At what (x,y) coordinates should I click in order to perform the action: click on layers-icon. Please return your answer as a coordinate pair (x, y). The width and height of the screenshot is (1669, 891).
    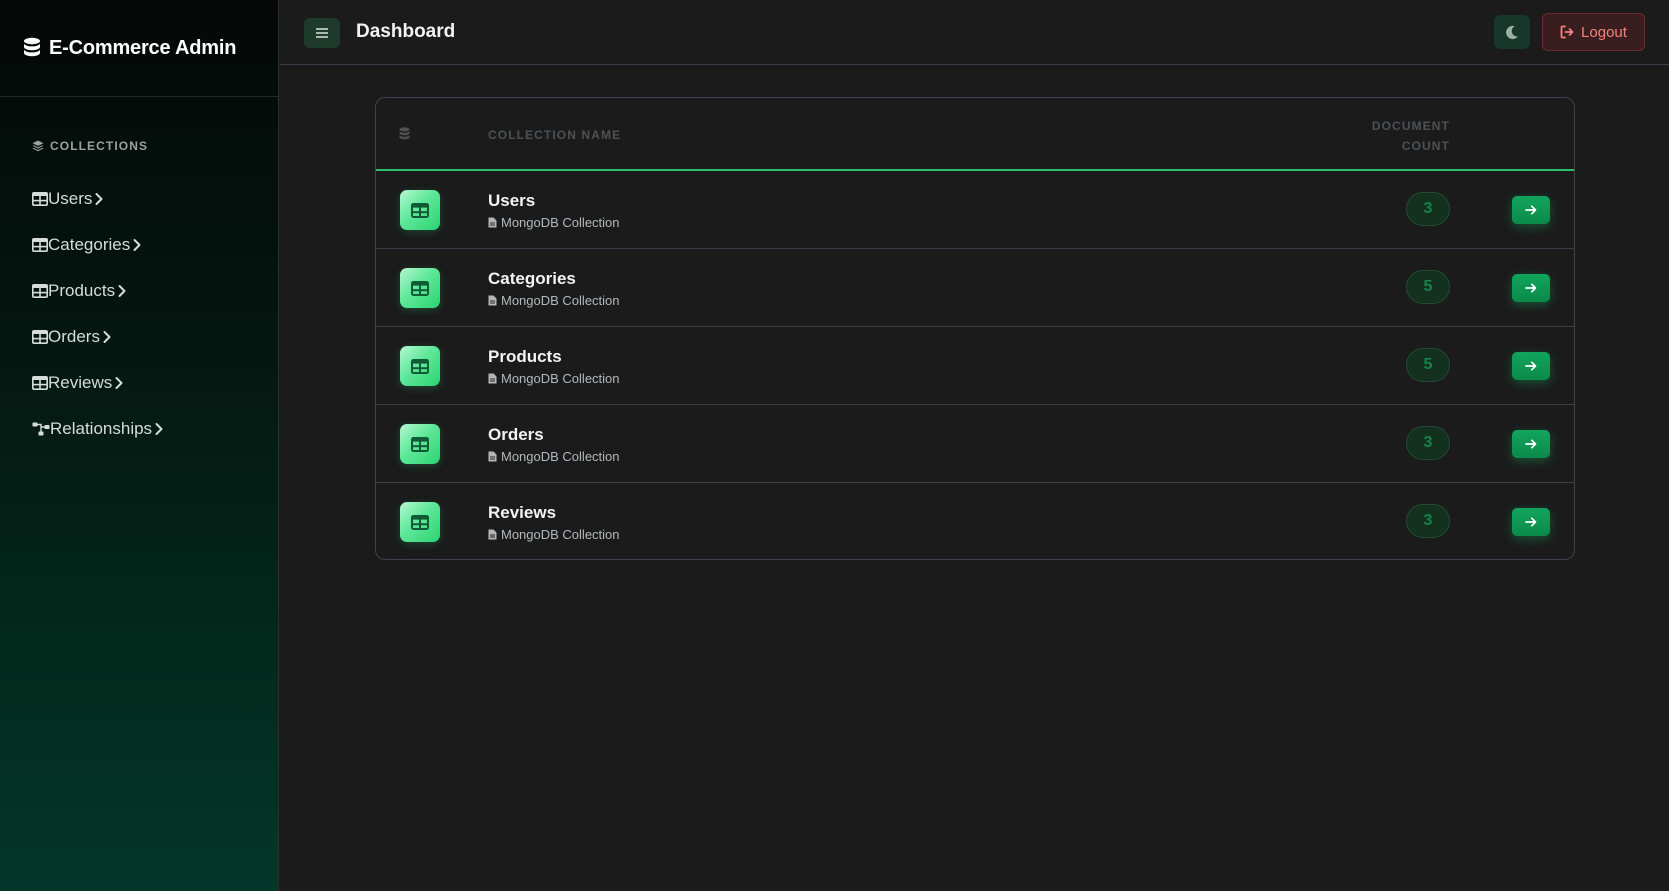
    Looking at the image, I should click on (38, 146).